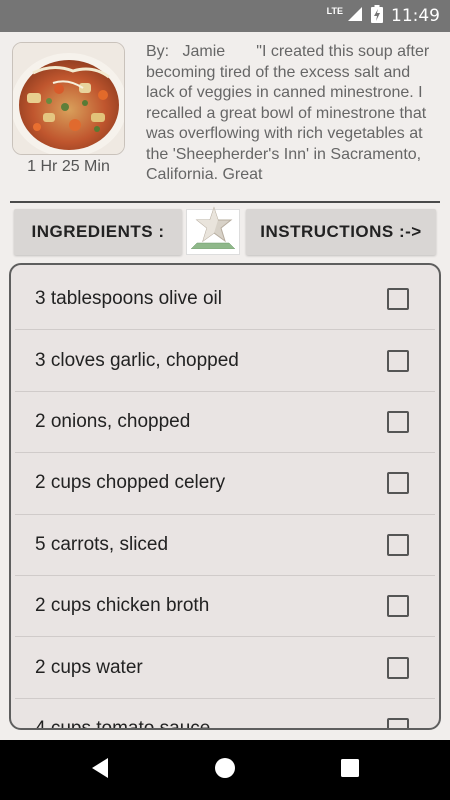 The image size is (450, 800). I want to click on author-prefix: By:, so click(158, 51).